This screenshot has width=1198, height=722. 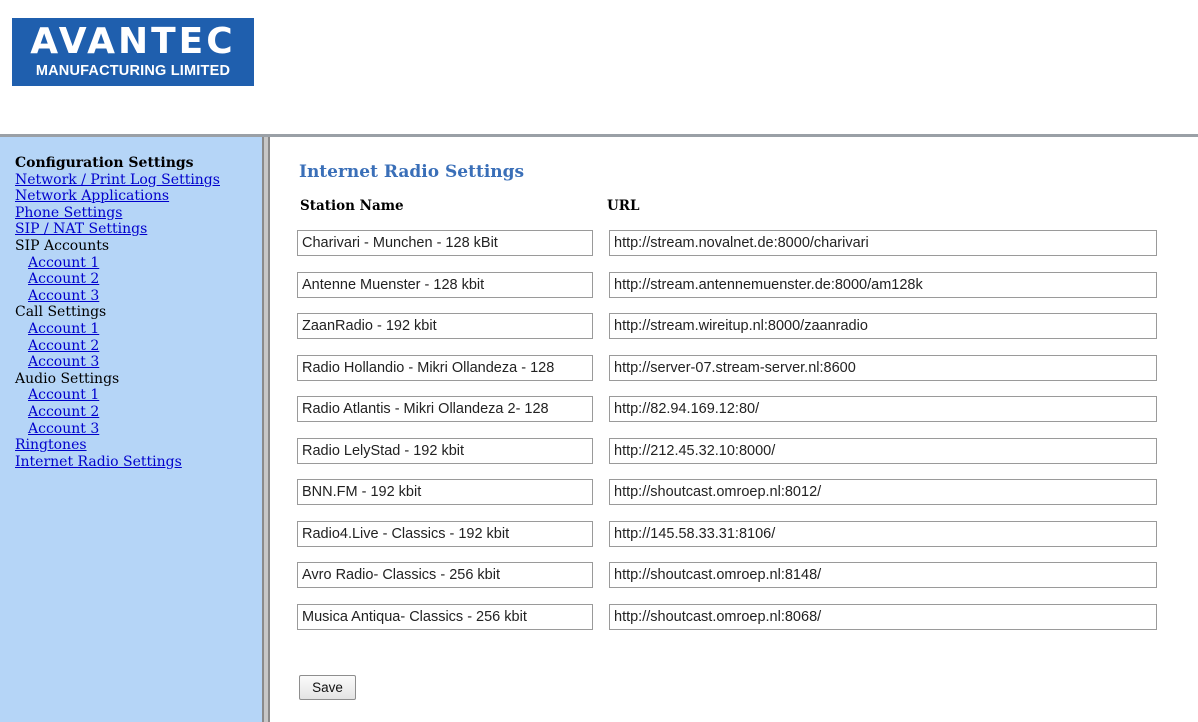 I want to click on nav-heading: Configuration Settings, so click(x=104, y=163).